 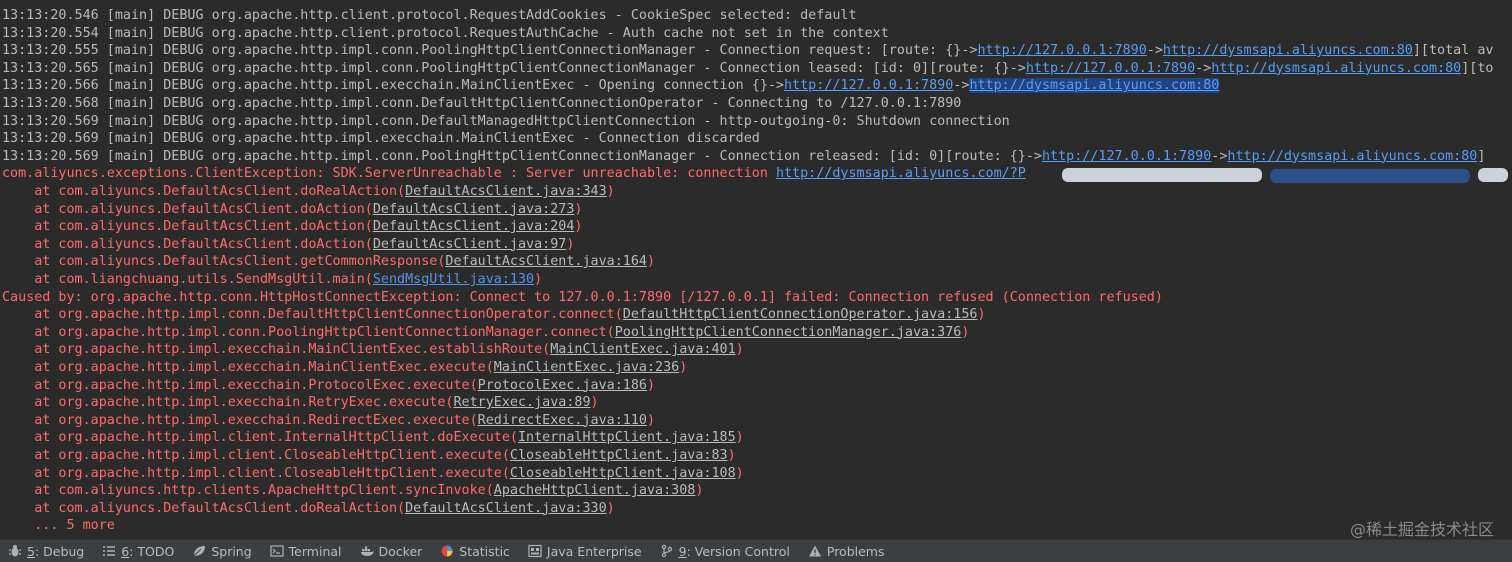 I want to click on docker-icon, so click(x=367, y=551).